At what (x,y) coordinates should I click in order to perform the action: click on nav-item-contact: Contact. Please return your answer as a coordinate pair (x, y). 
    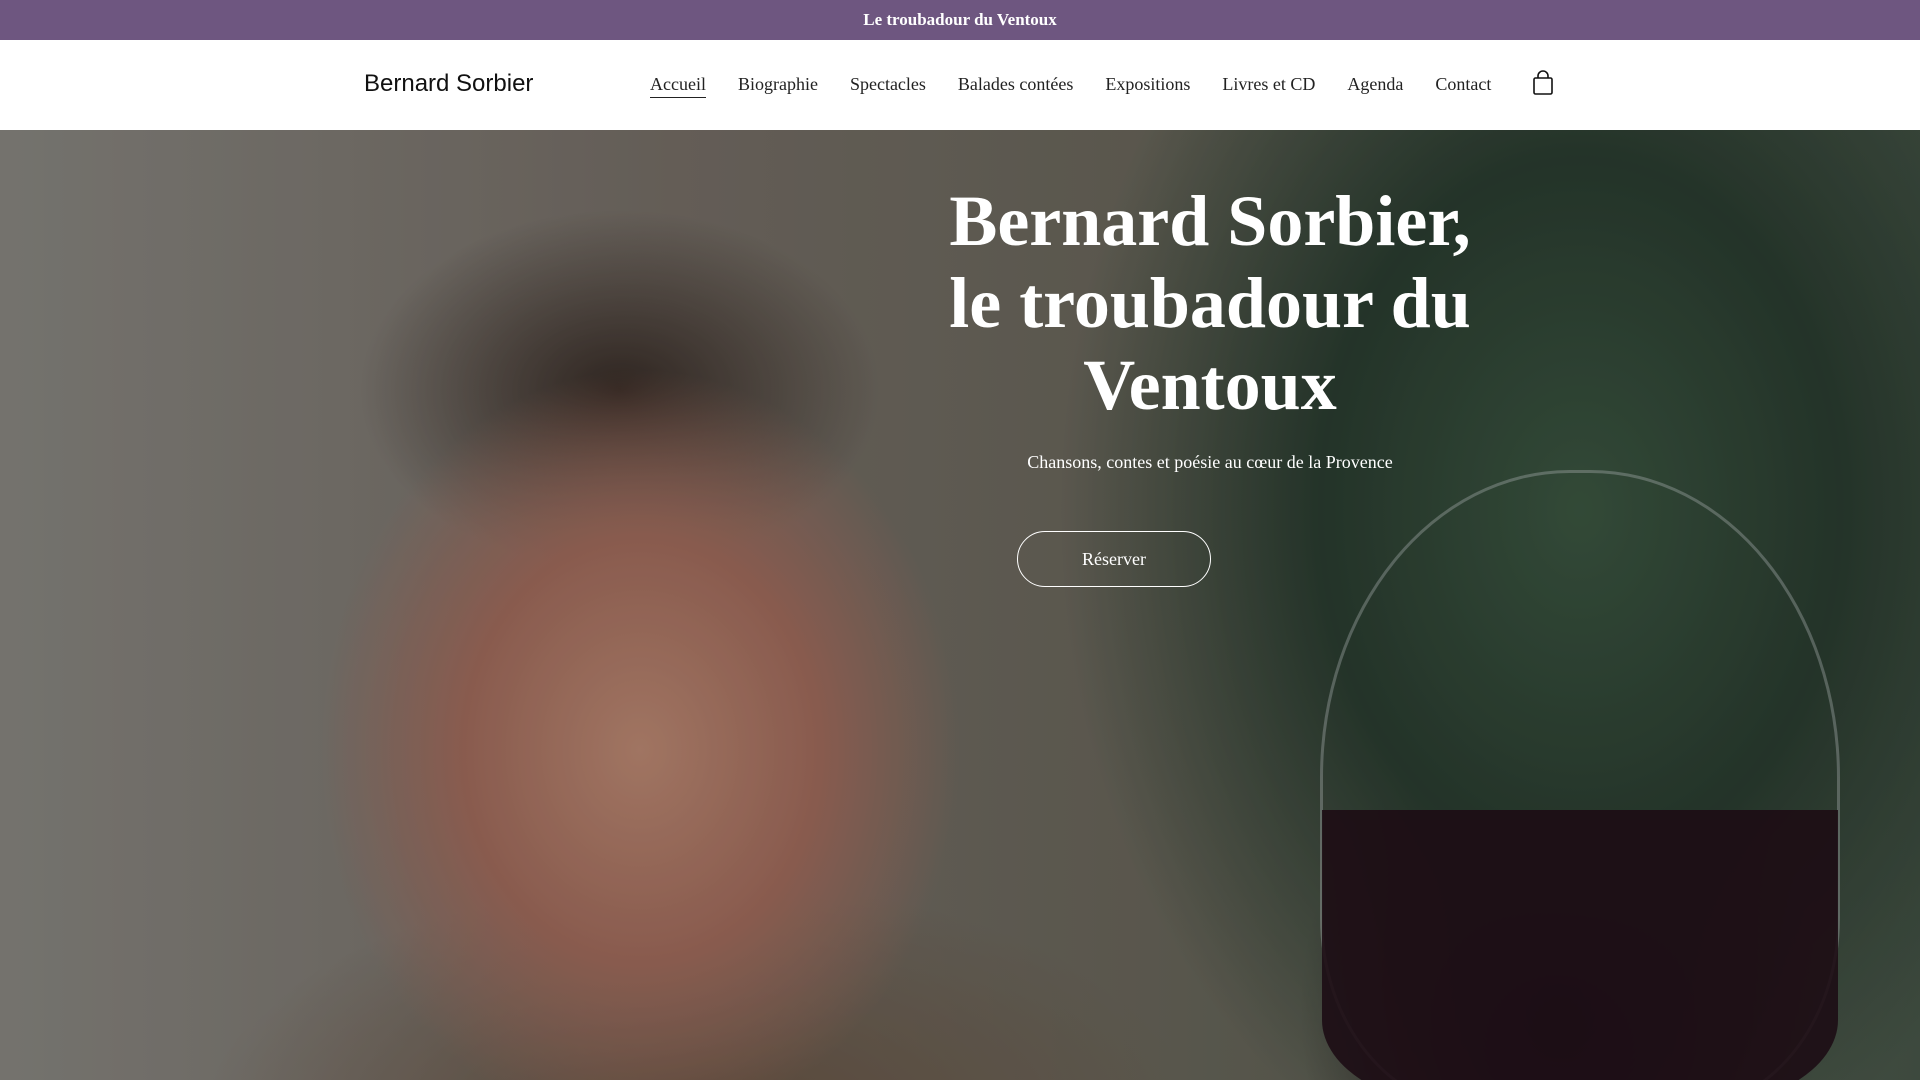
    Looking at the image, I should click on (1463, 86).